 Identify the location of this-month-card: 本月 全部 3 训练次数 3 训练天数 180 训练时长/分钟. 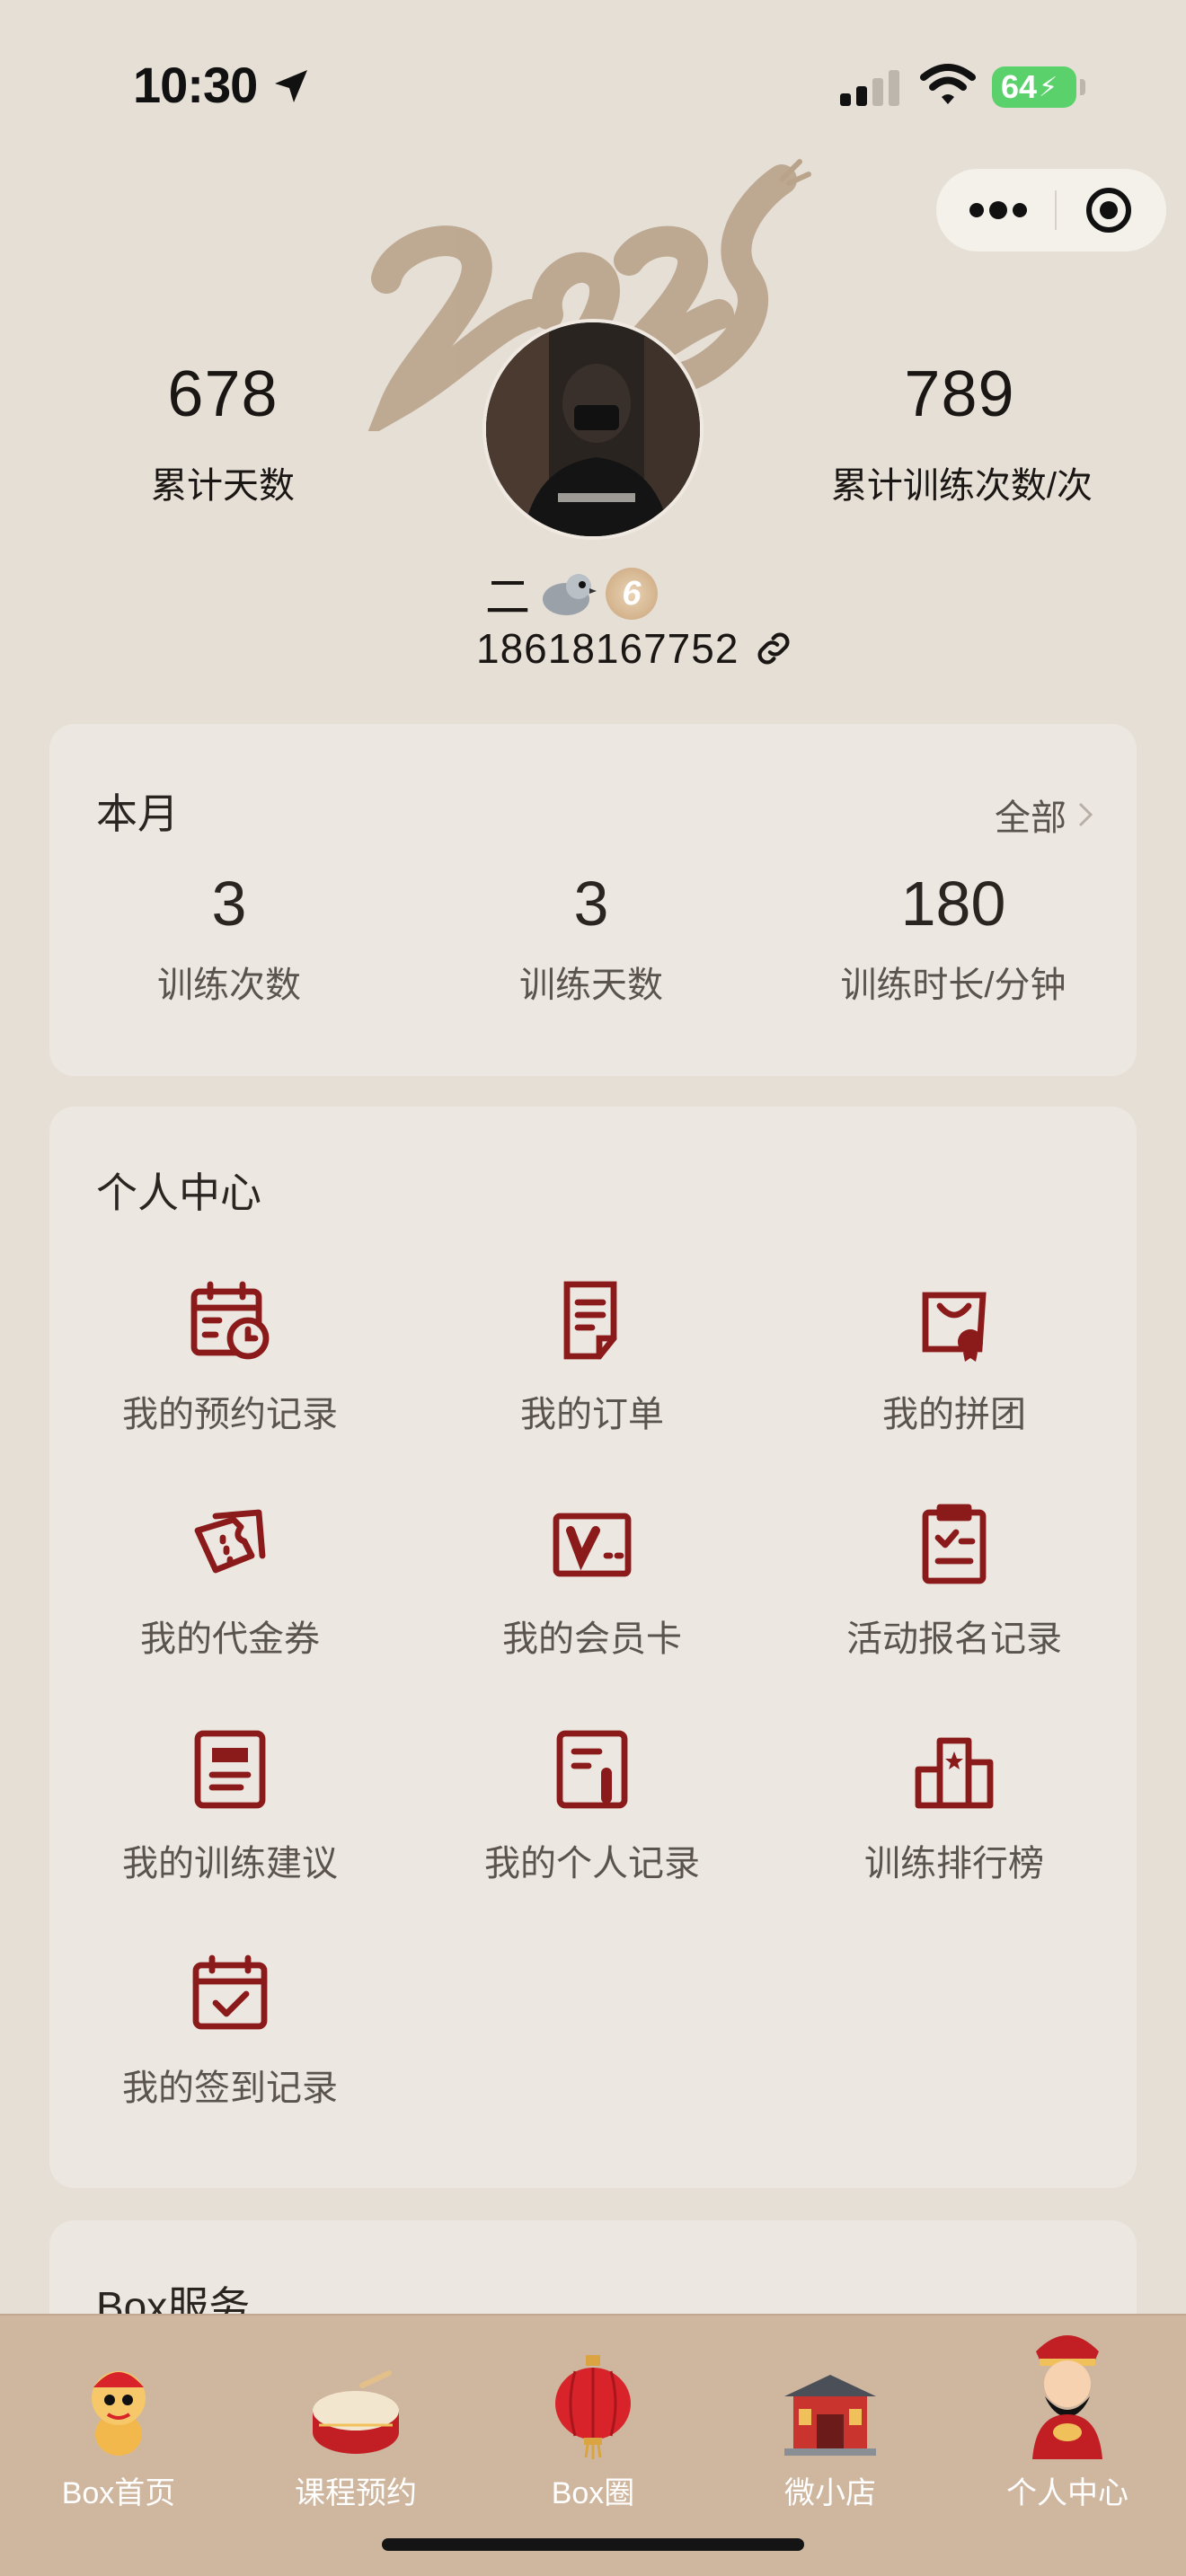
(593, 900).